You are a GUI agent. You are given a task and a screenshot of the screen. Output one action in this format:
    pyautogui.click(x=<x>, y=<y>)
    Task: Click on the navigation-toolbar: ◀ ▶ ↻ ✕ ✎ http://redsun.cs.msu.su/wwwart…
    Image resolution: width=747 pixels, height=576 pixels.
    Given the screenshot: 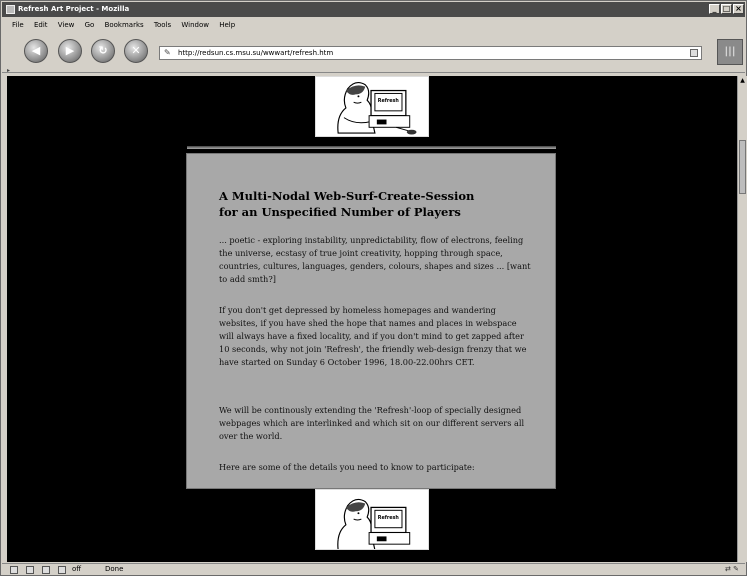 What is the action you would take?
    pyautogui.click(x=373, y=52)
    